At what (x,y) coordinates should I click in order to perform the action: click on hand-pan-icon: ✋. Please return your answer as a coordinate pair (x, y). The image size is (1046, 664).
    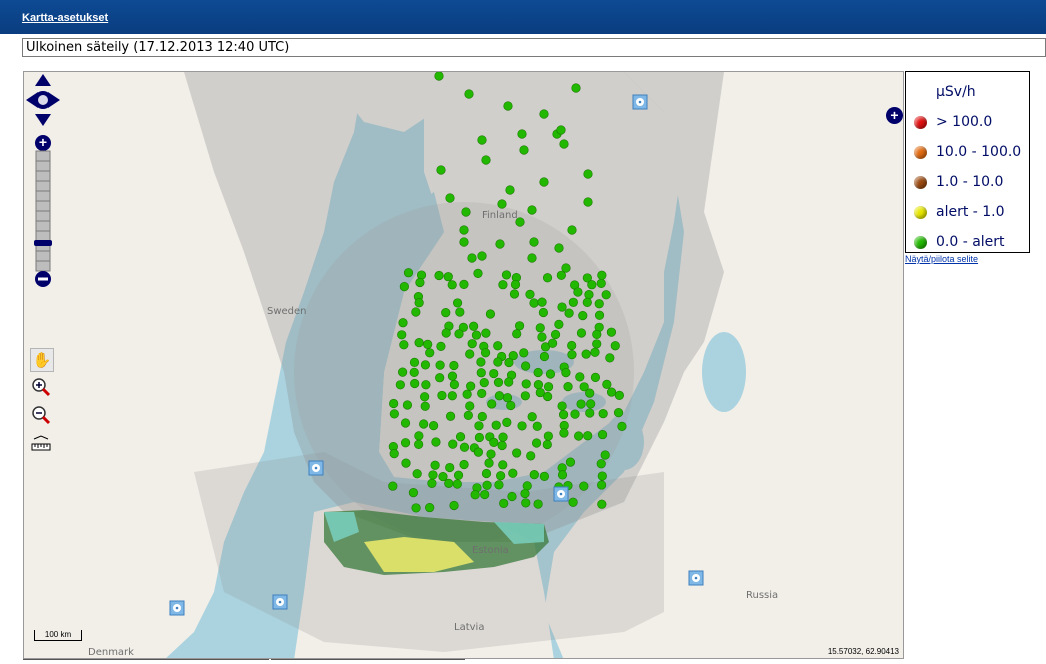
    Looking at the image, I should click on (42, 360).